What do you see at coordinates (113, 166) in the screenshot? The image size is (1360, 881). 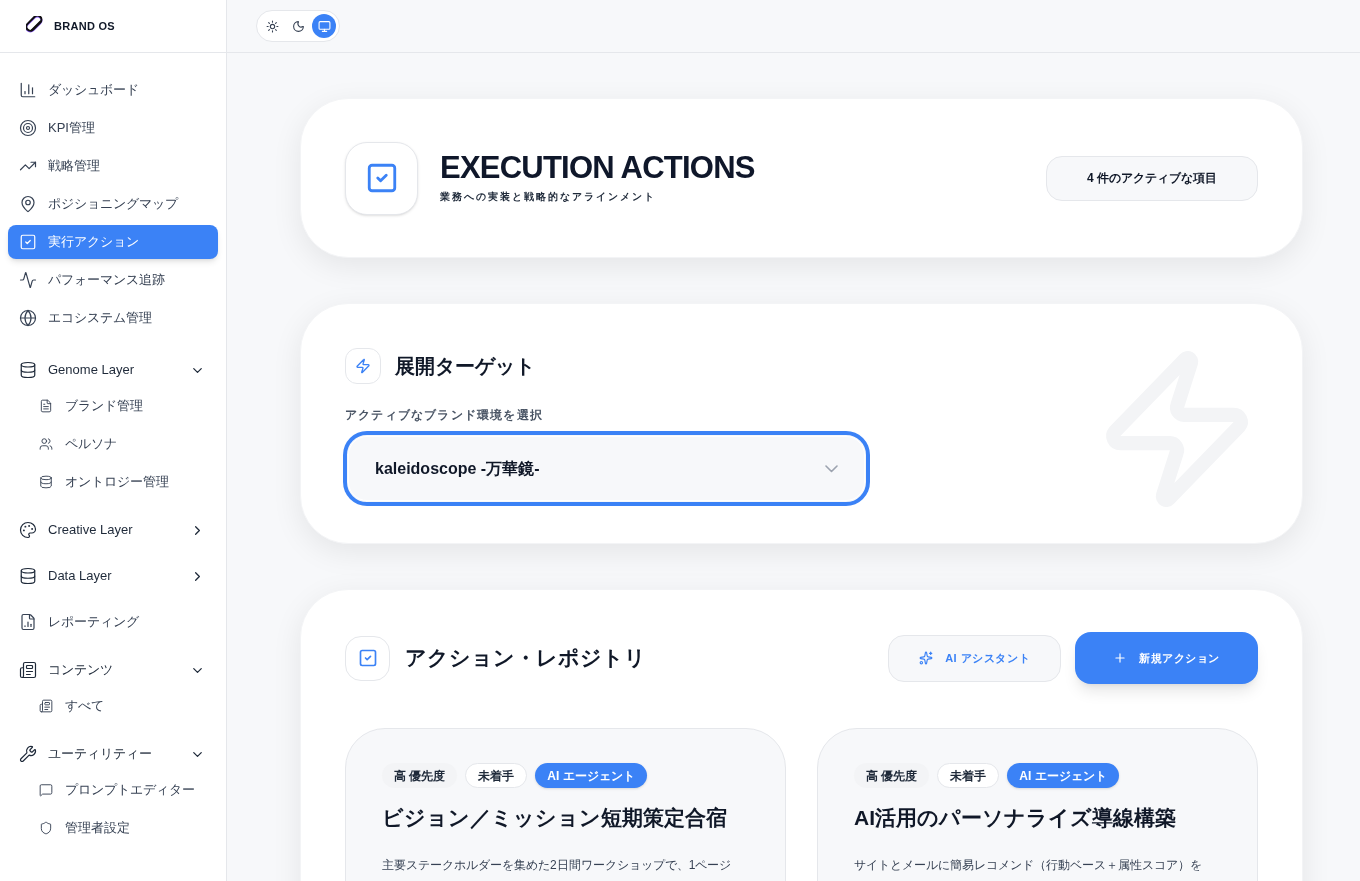 I see `sidebar-item: 戦略管理` at bounding box center [113, 166].